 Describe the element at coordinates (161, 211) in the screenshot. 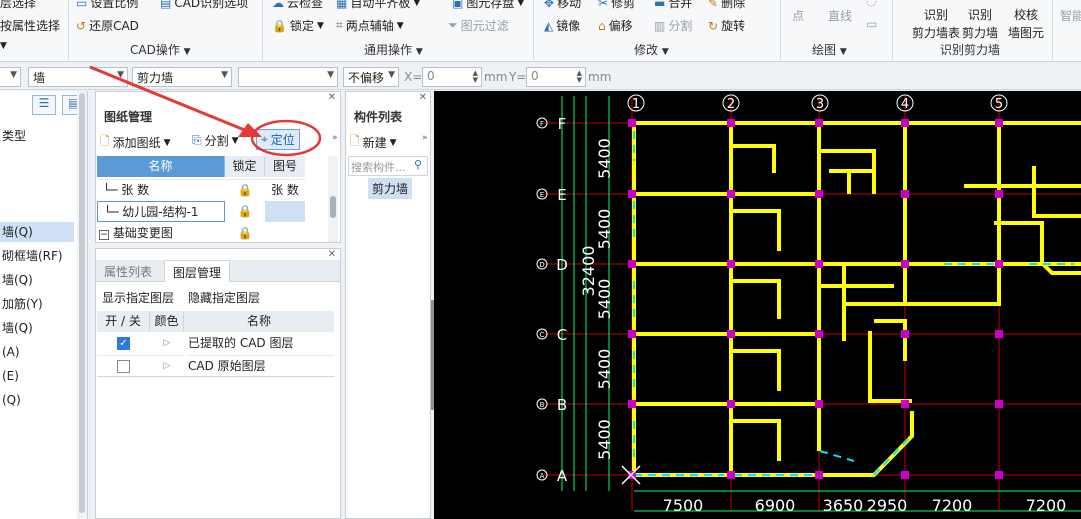

I see `drawing-row-2: └─ 幼儿园-结构-1` at that location.